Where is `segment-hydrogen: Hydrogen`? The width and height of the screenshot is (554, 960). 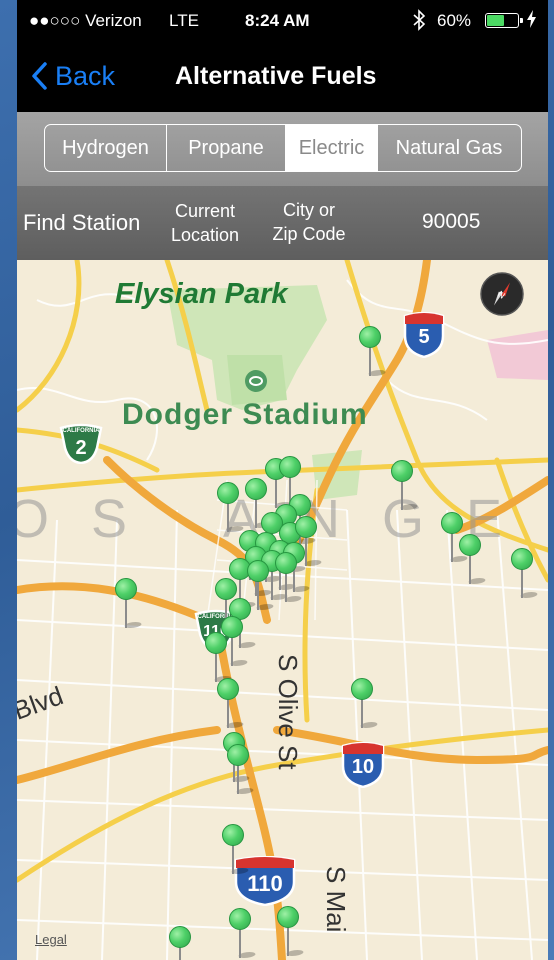
segment-hydrogen: Hydrogen is located at coordinates (106, 148).